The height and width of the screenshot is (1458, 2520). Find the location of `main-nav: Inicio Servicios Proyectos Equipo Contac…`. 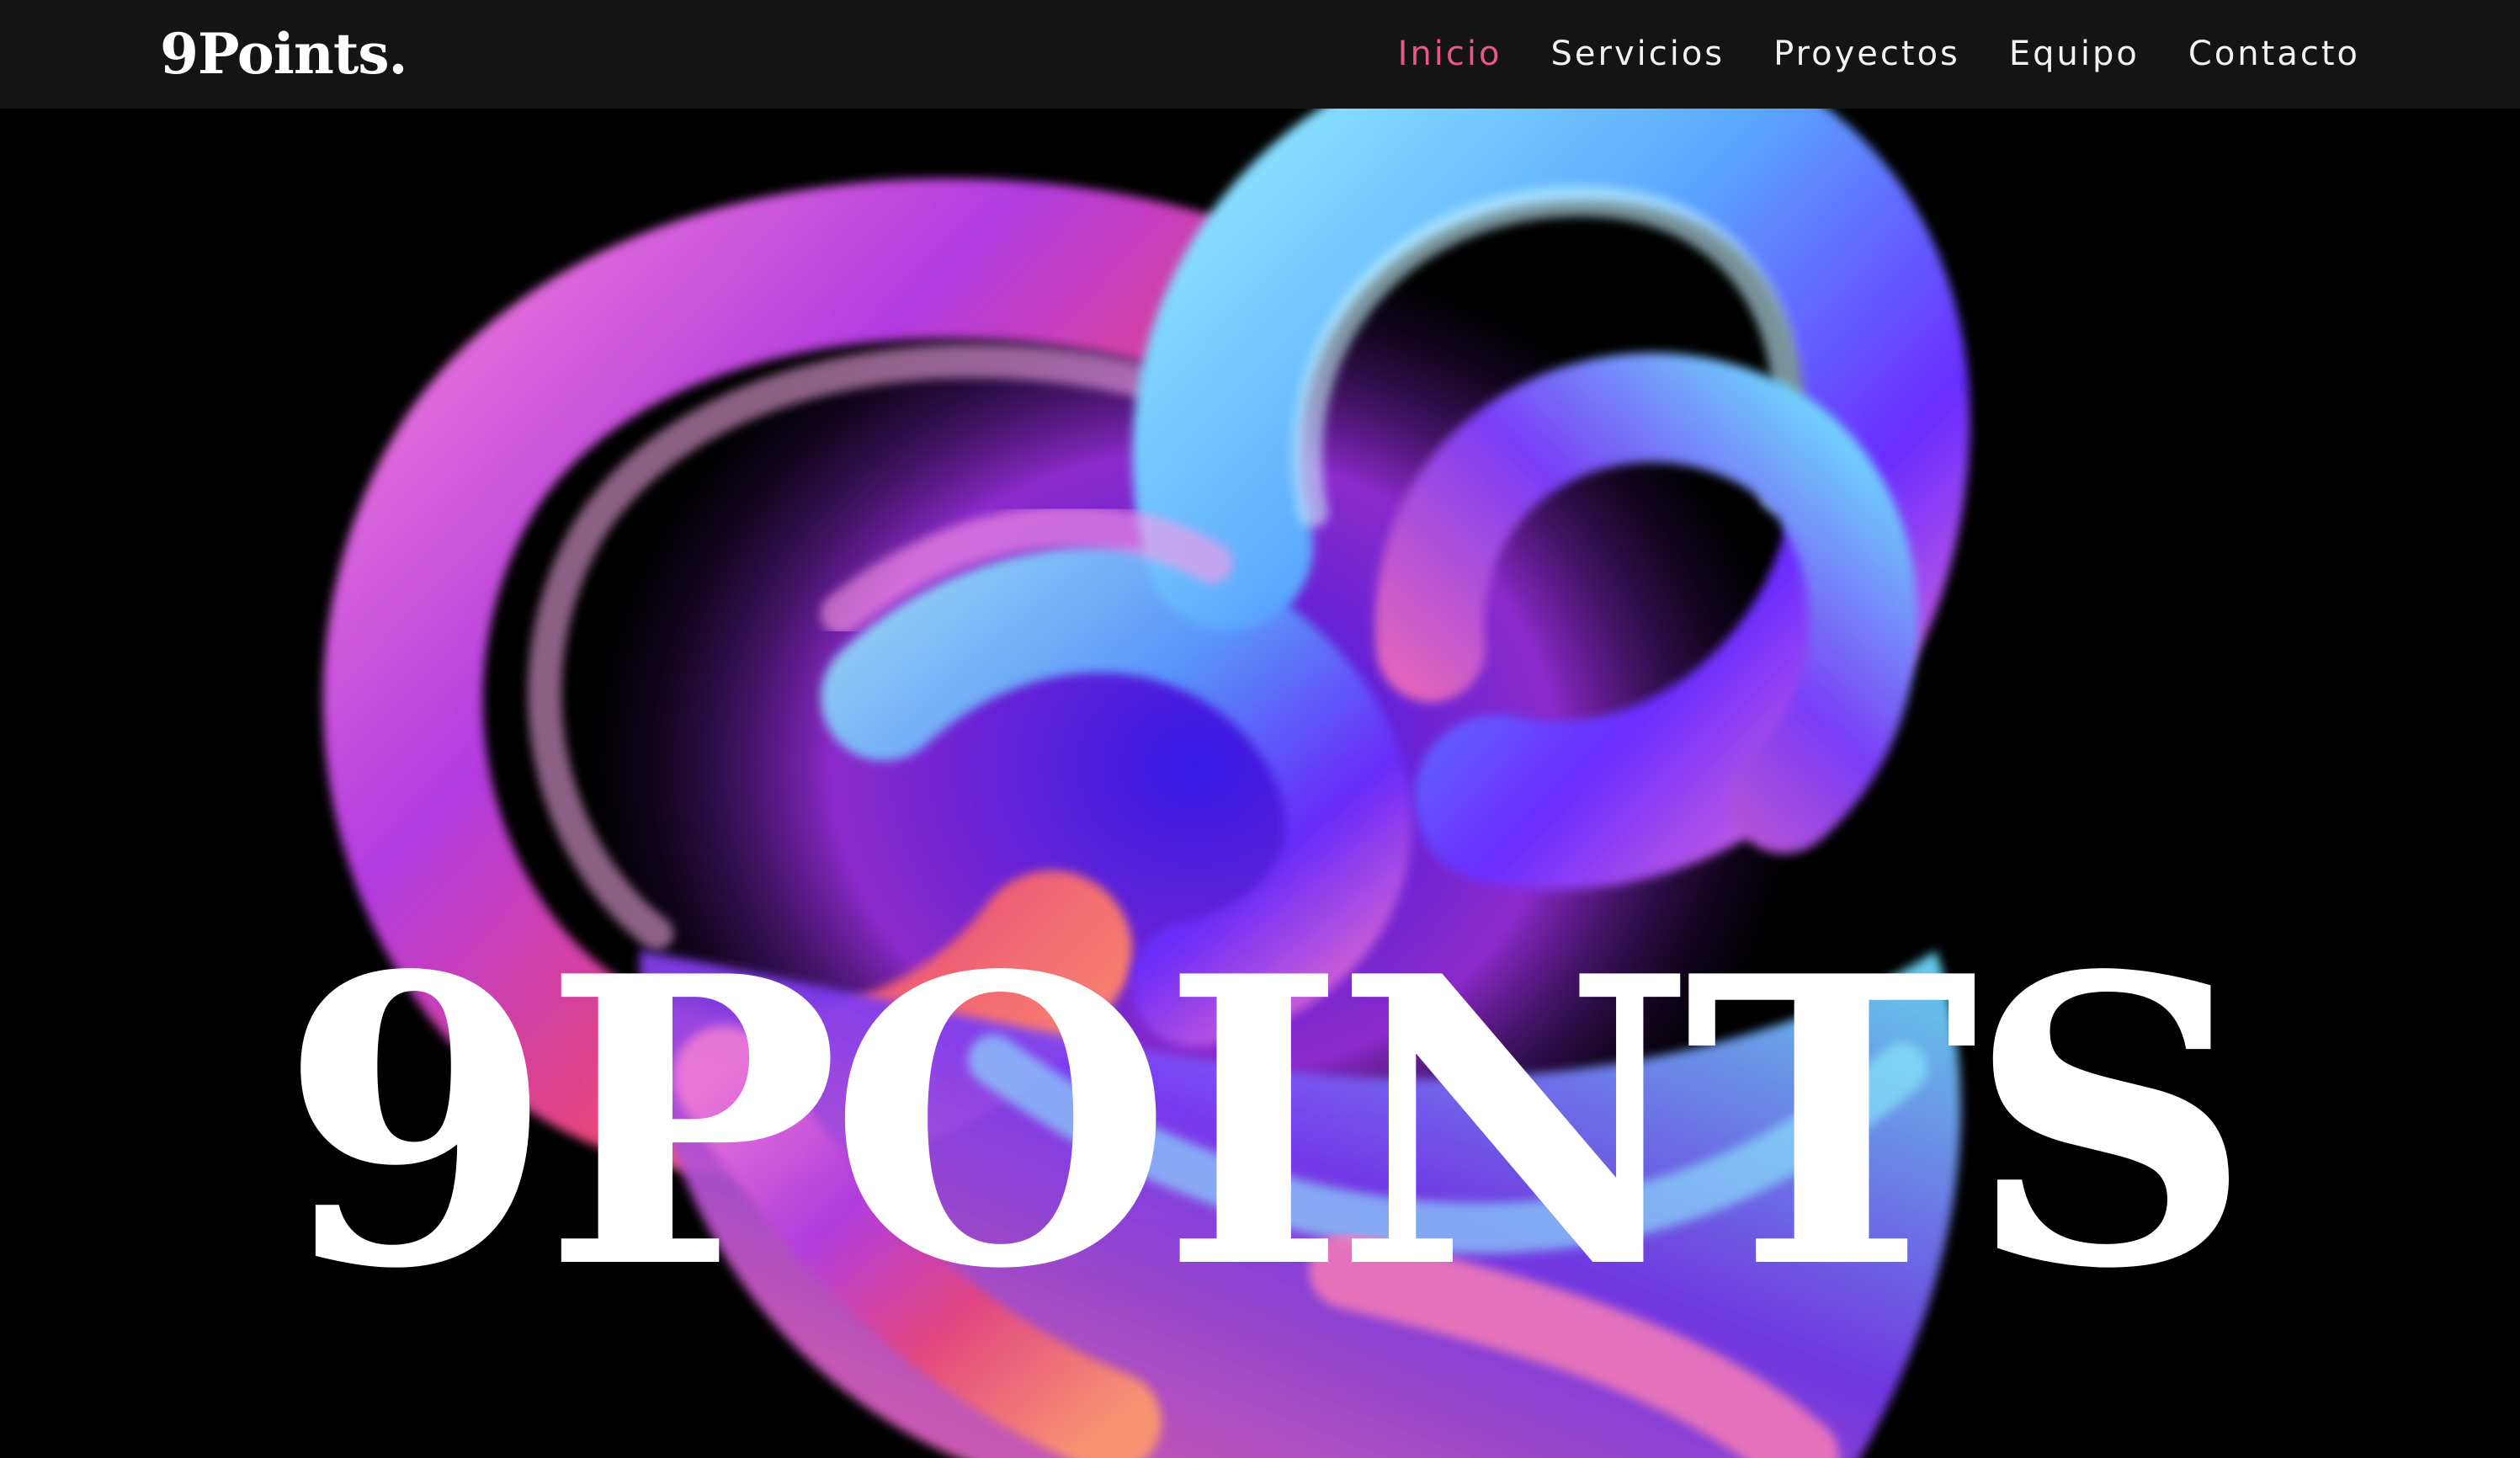

main-nav: Inicio Servicios Proyectos Equipo Contac… is located at coordinates (1879, 54).